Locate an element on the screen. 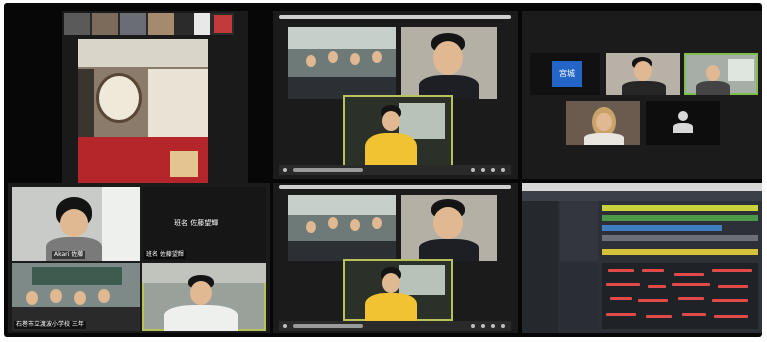 The image size is (767, 342). daw-toolbar is located at coordinates (642, 196).